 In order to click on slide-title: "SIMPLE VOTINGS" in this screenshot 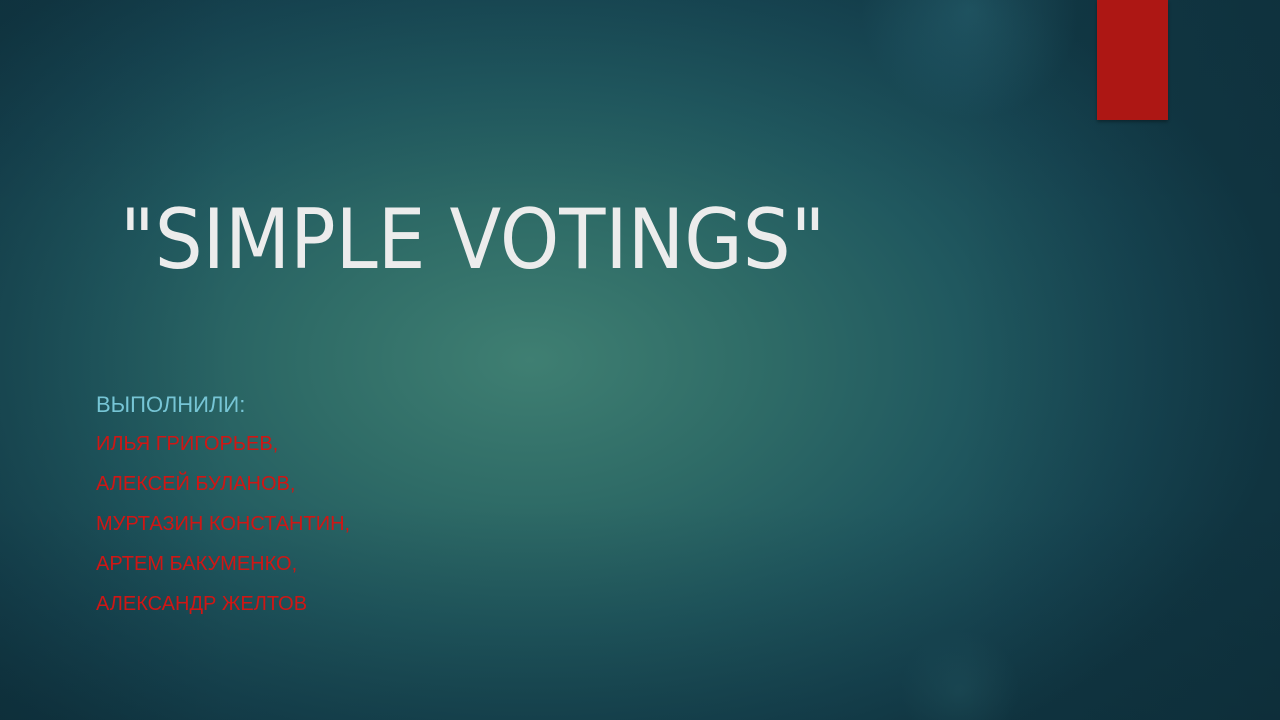, I will do `click(473, 239)`.